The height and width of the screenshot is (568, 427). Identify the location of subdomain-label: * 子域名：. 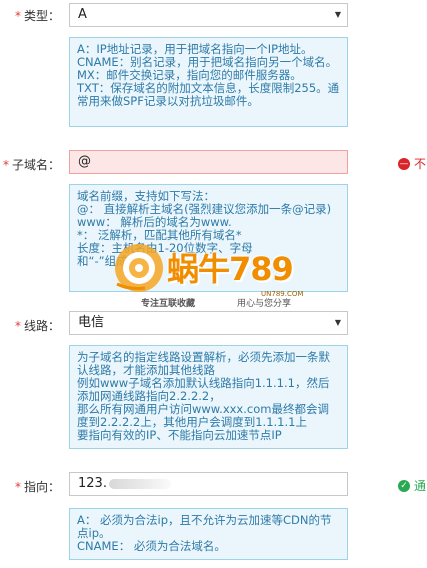
(30, 164).